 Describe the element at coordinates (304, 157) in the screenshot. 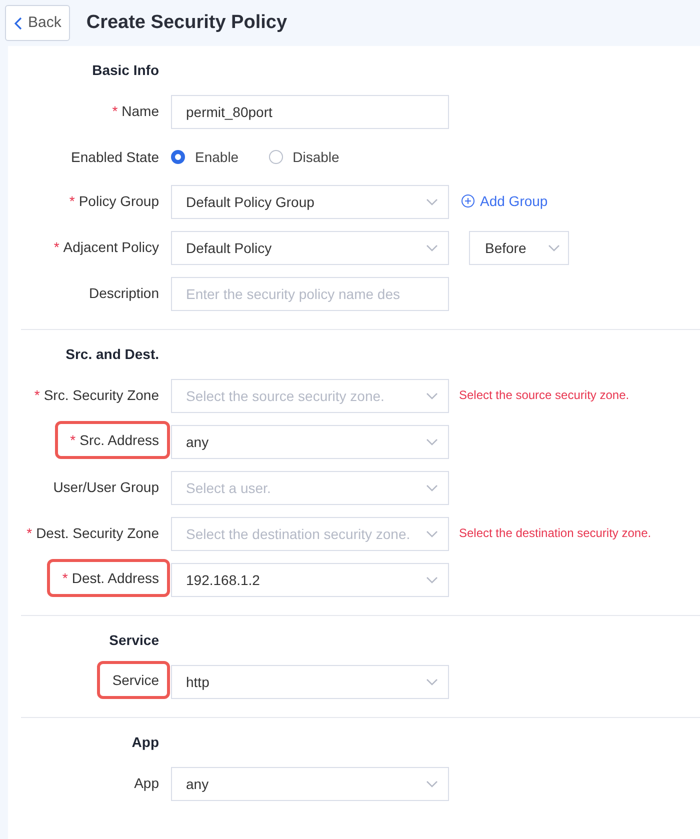

I see `radio-option: Disable` at that location.